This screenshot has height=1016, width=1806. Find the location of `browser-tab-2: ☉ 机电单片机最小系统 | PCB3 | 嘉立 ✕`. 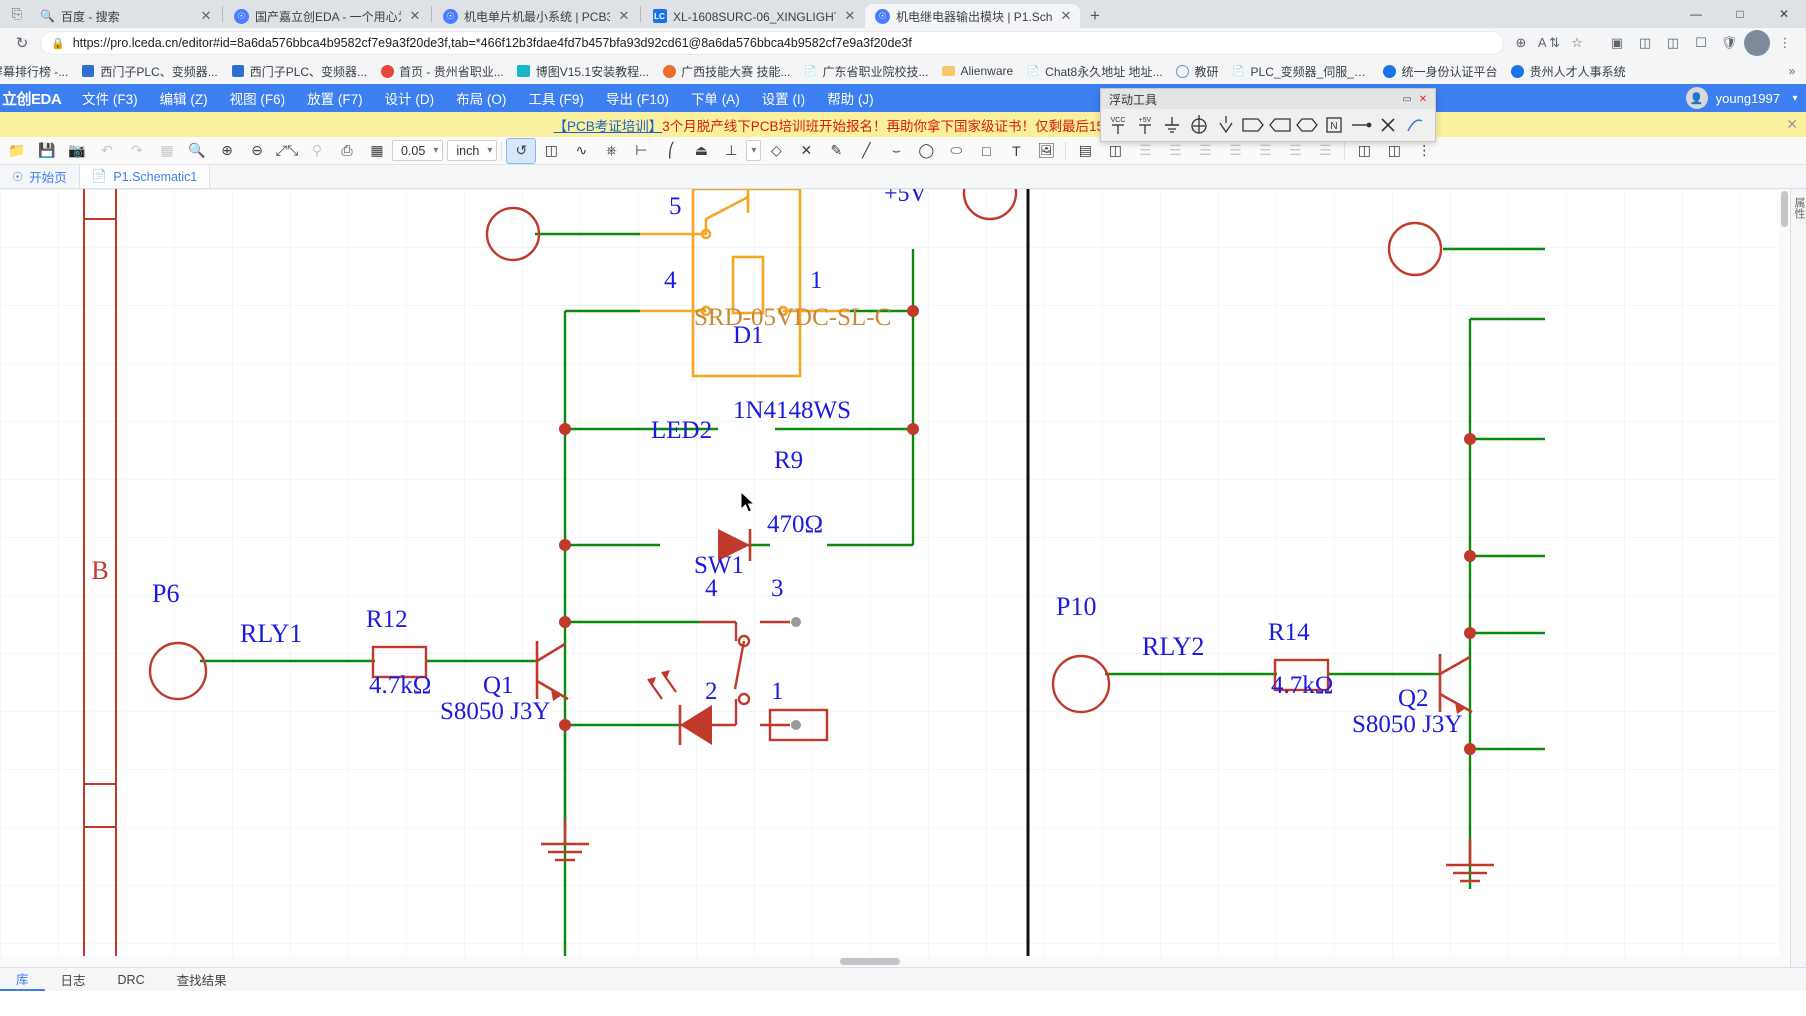

browser-tab-2: ☉ 机电单片机最小系统 | PCB3 | 嘉立 ✕ is located at coordinates (535, 16).